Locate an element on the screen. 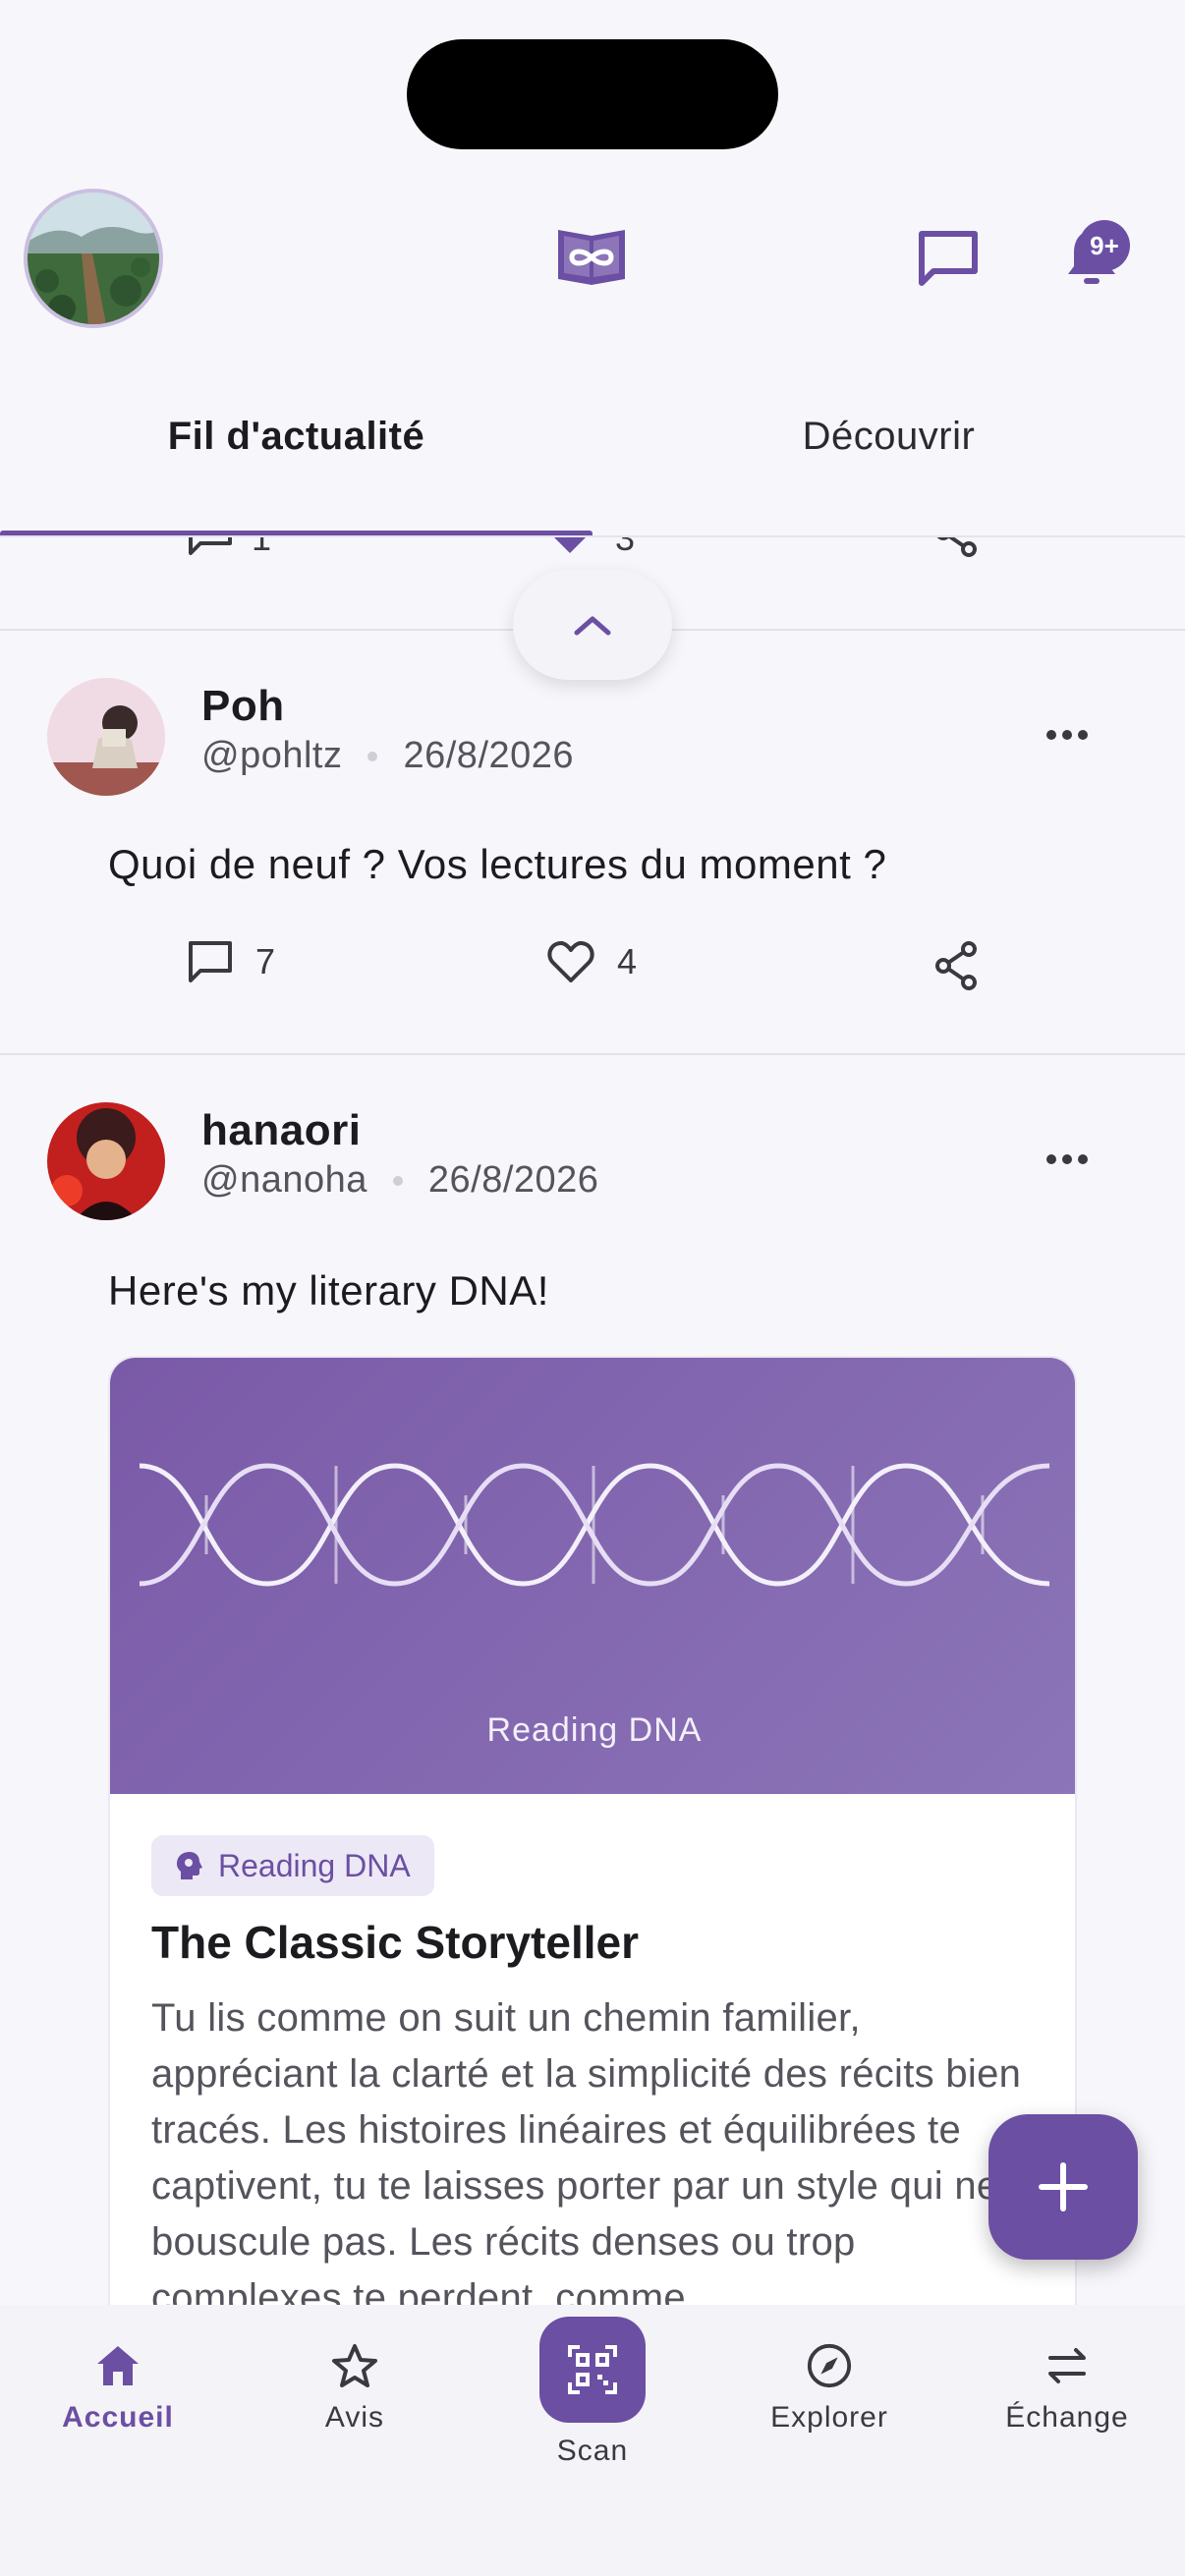 The image size is (1185, 2576). like-count: 3 is located at coordinates (625, 547).